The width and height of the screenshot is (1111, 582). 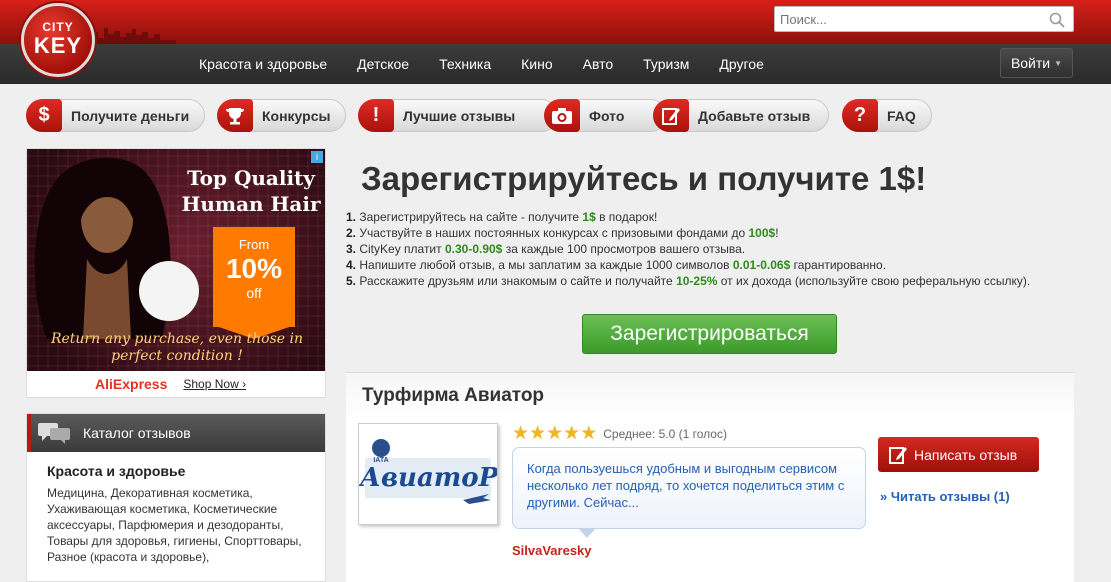 I want to click on logo-city-text: CITY, so click(x=58, y=27).